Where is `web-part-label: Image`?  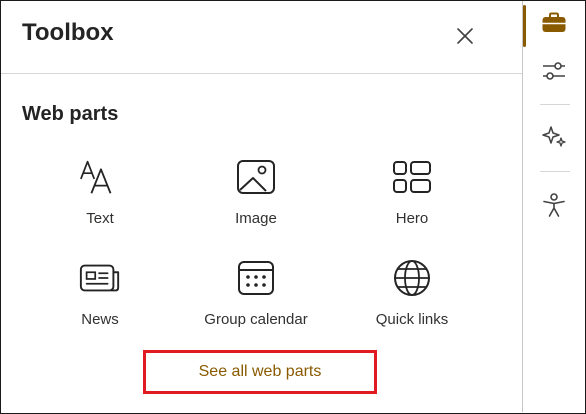 web-part-label: Image is located at coordinates (256, 218).